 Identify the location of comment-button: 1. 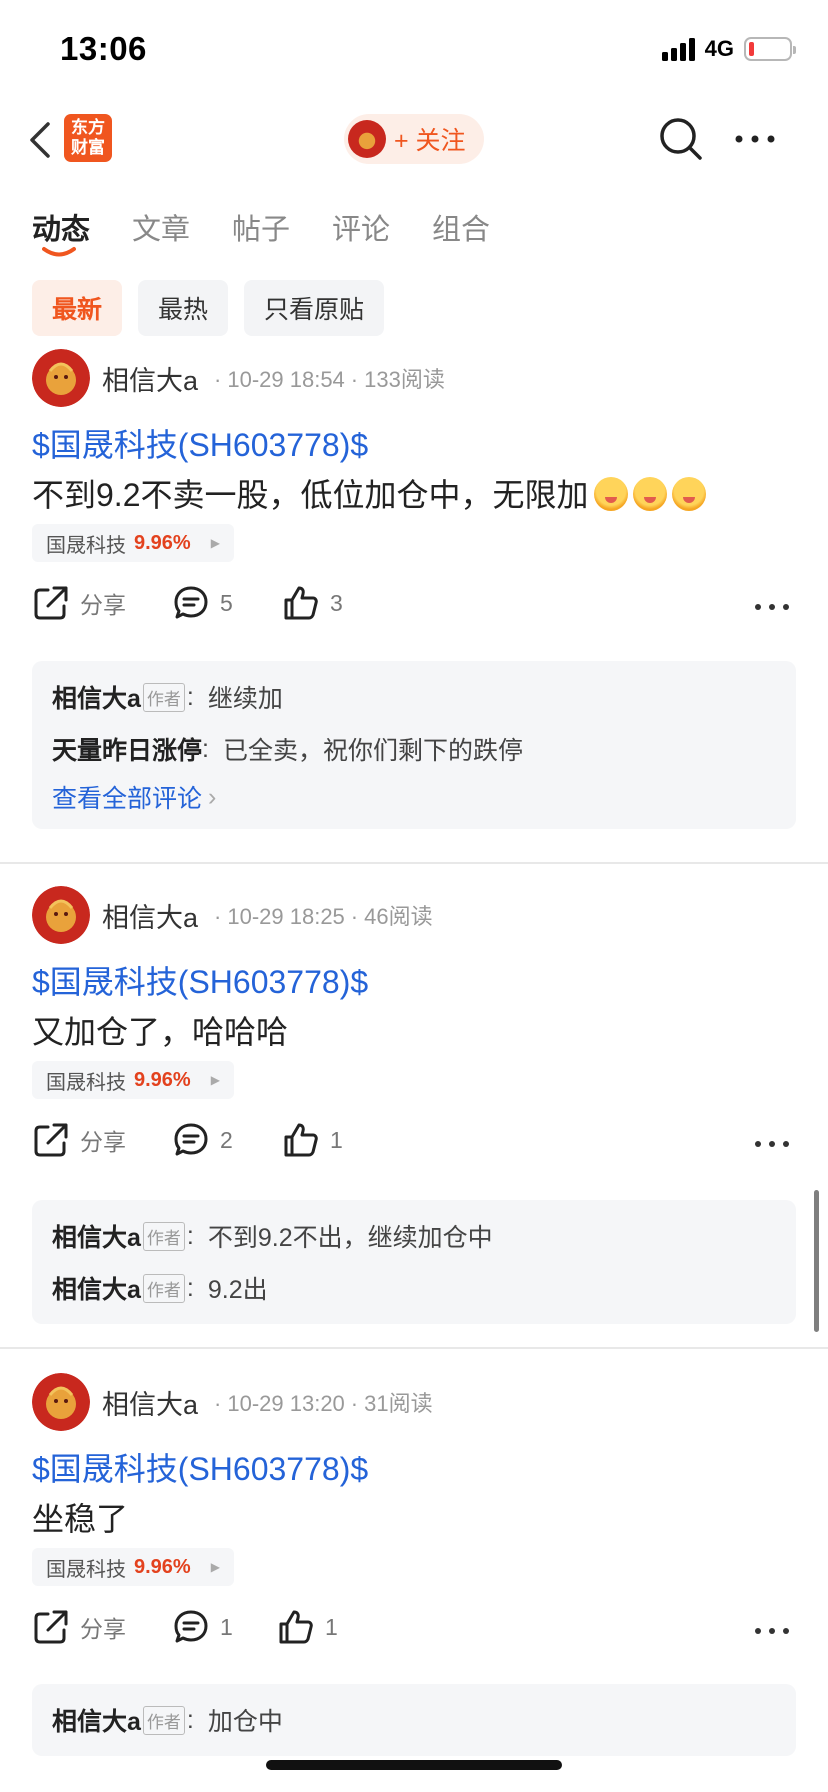
(202, 1627).